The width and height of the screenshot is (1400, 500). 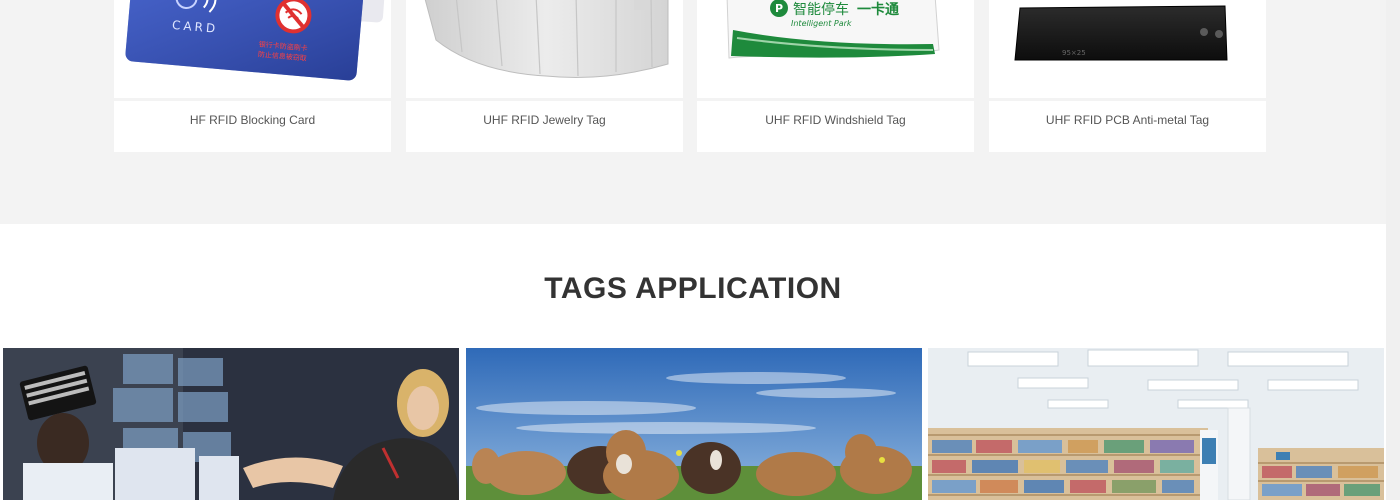 I want to click on scrollbar, so click(x=1393, y=250).